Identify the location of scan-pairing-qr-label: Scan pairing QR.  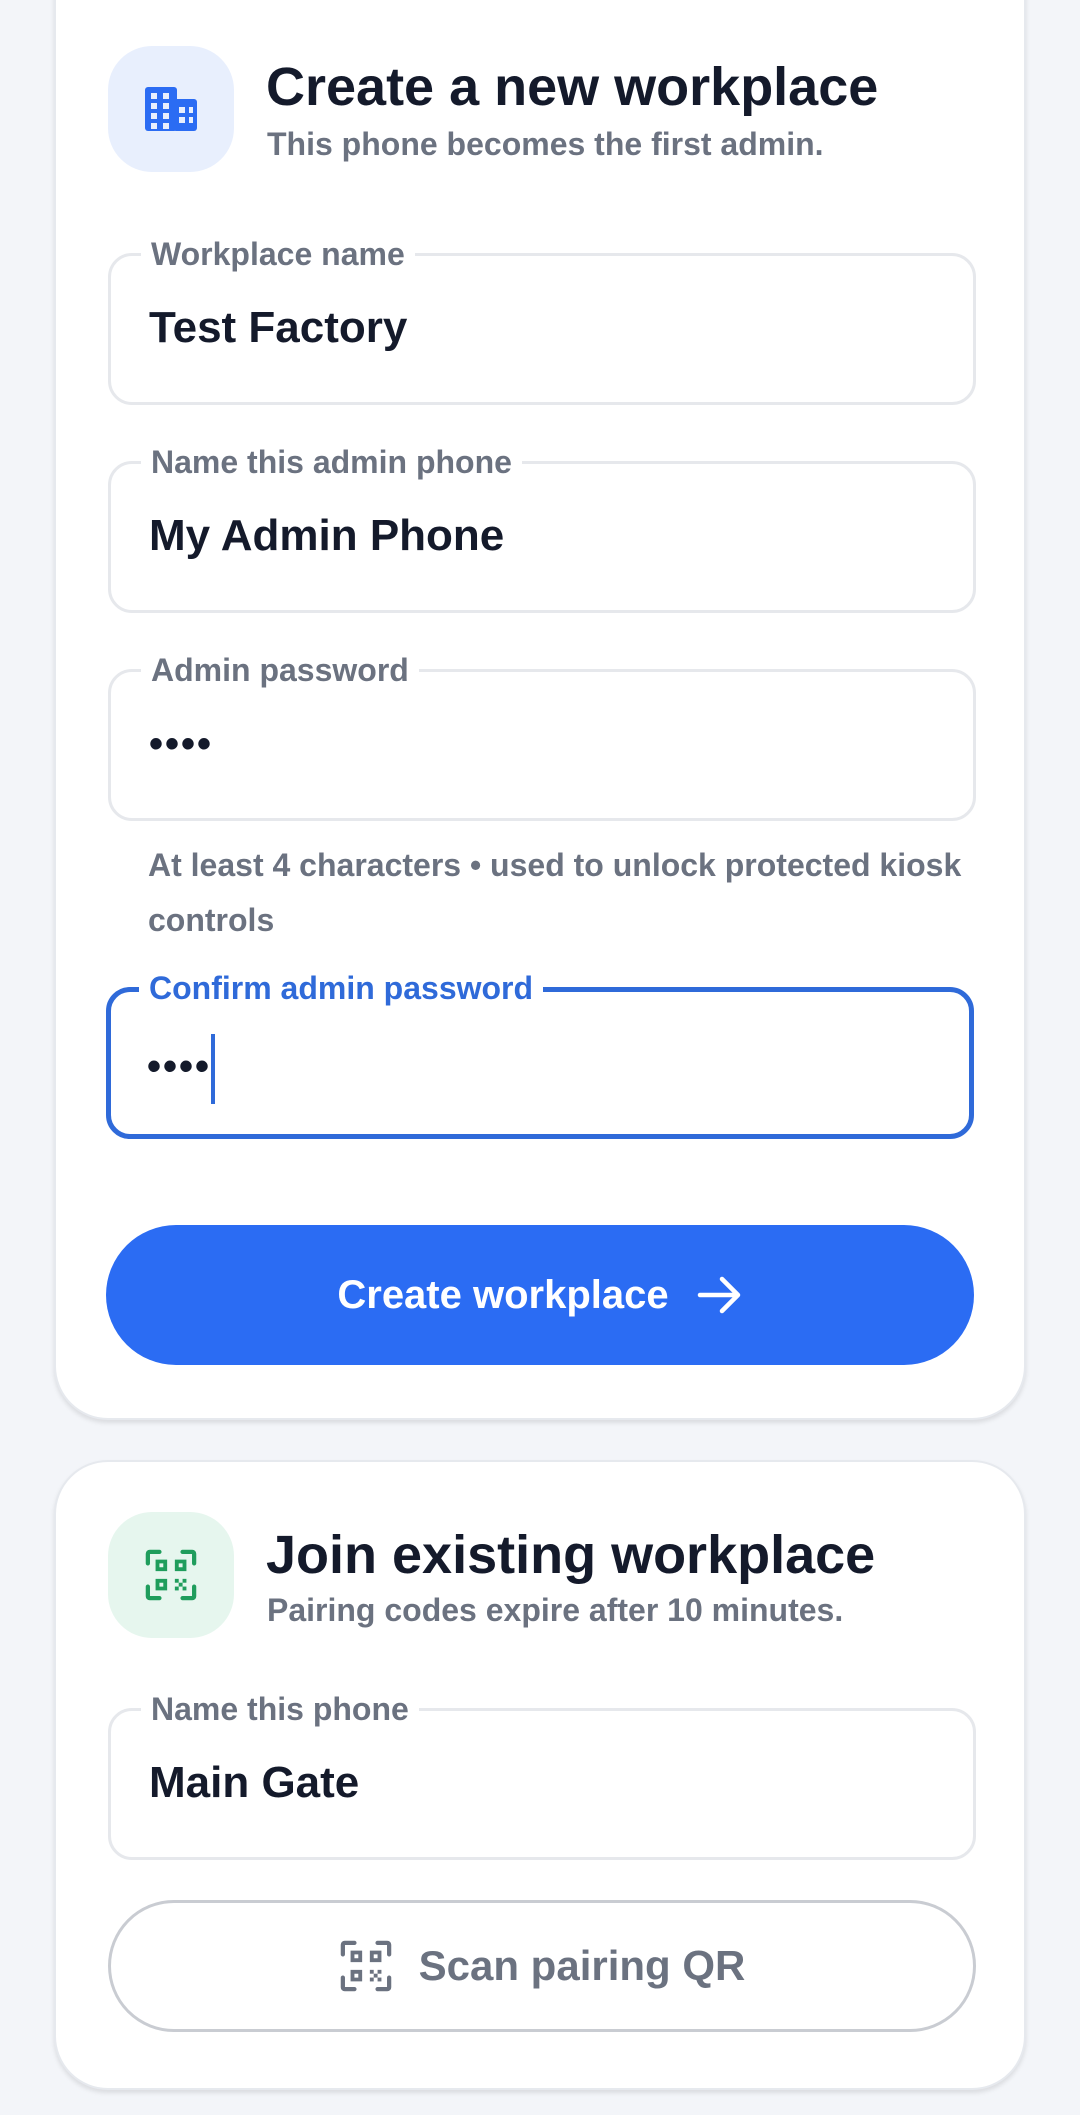
(582, 1965).